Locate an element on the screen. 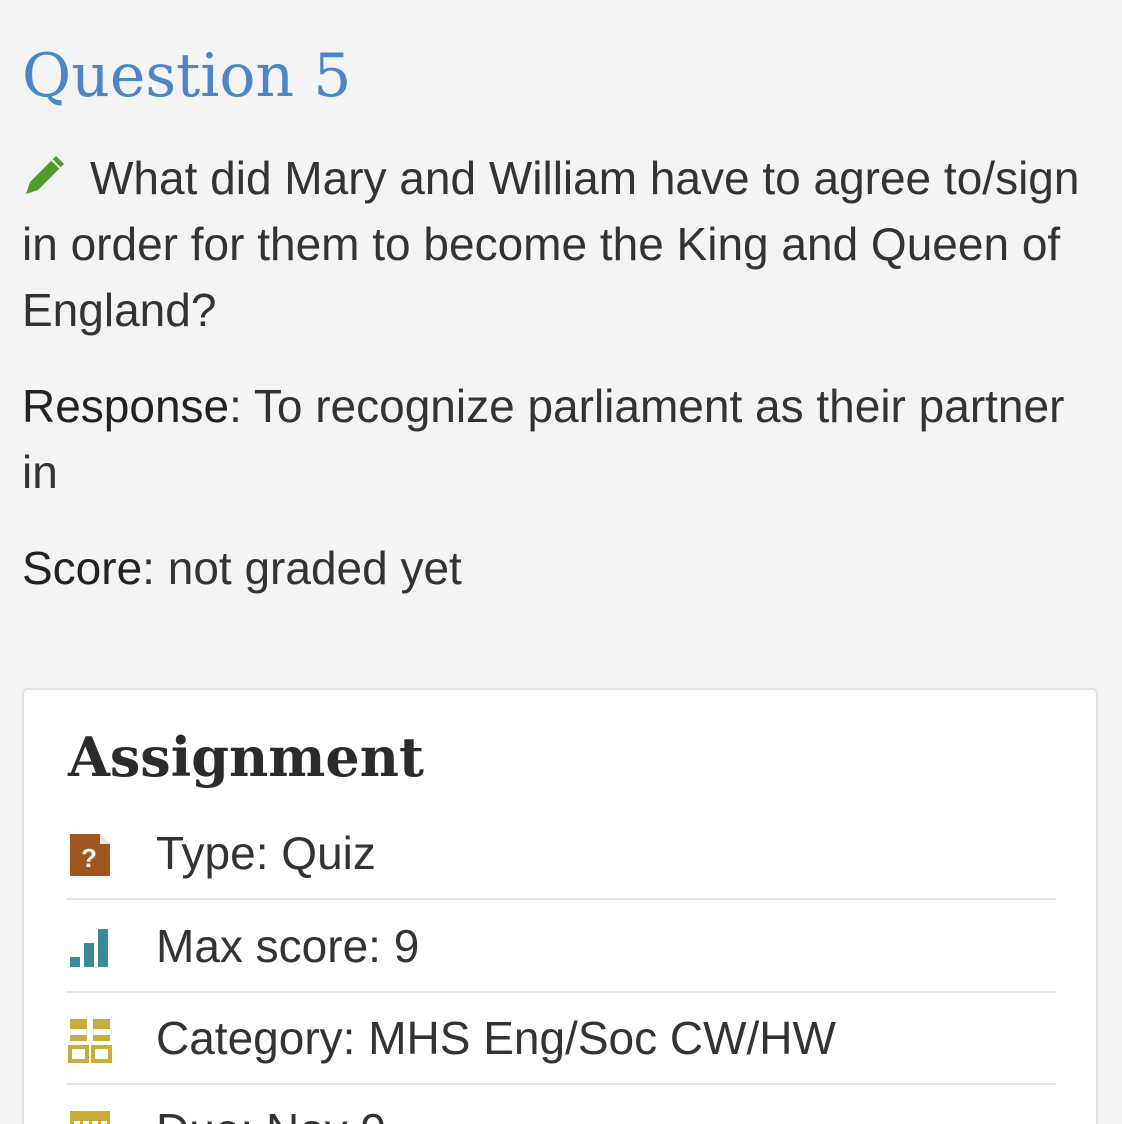 Image resolution: width=1122 pixels, height=1124 pixels. question-title: Question 5 is located at coordinates (187, 76).